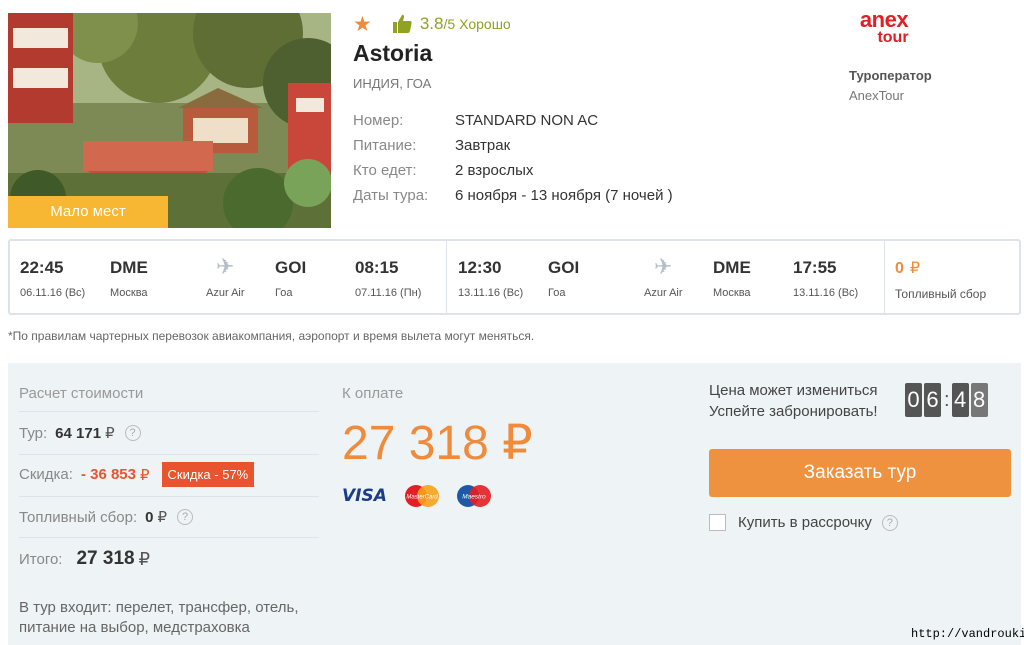 Image resolution: width=1024 pixels, height=645 pixels. What do you see at coordinates (449, 24) in the screenshot?
I see `rating-max: /5` at bounding box center [449, 24].